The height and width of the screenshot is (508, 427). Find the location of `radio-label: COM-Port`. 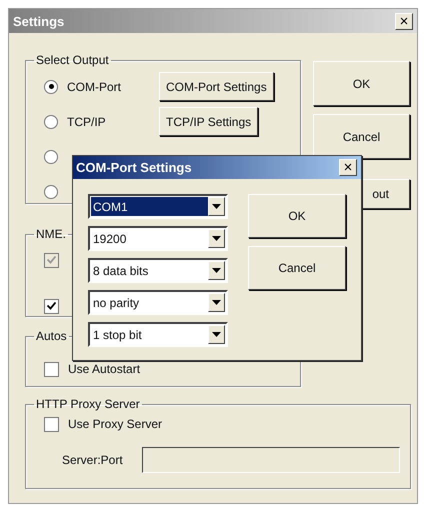

radio-label: COM-Port is located at coordinates (94, 87).